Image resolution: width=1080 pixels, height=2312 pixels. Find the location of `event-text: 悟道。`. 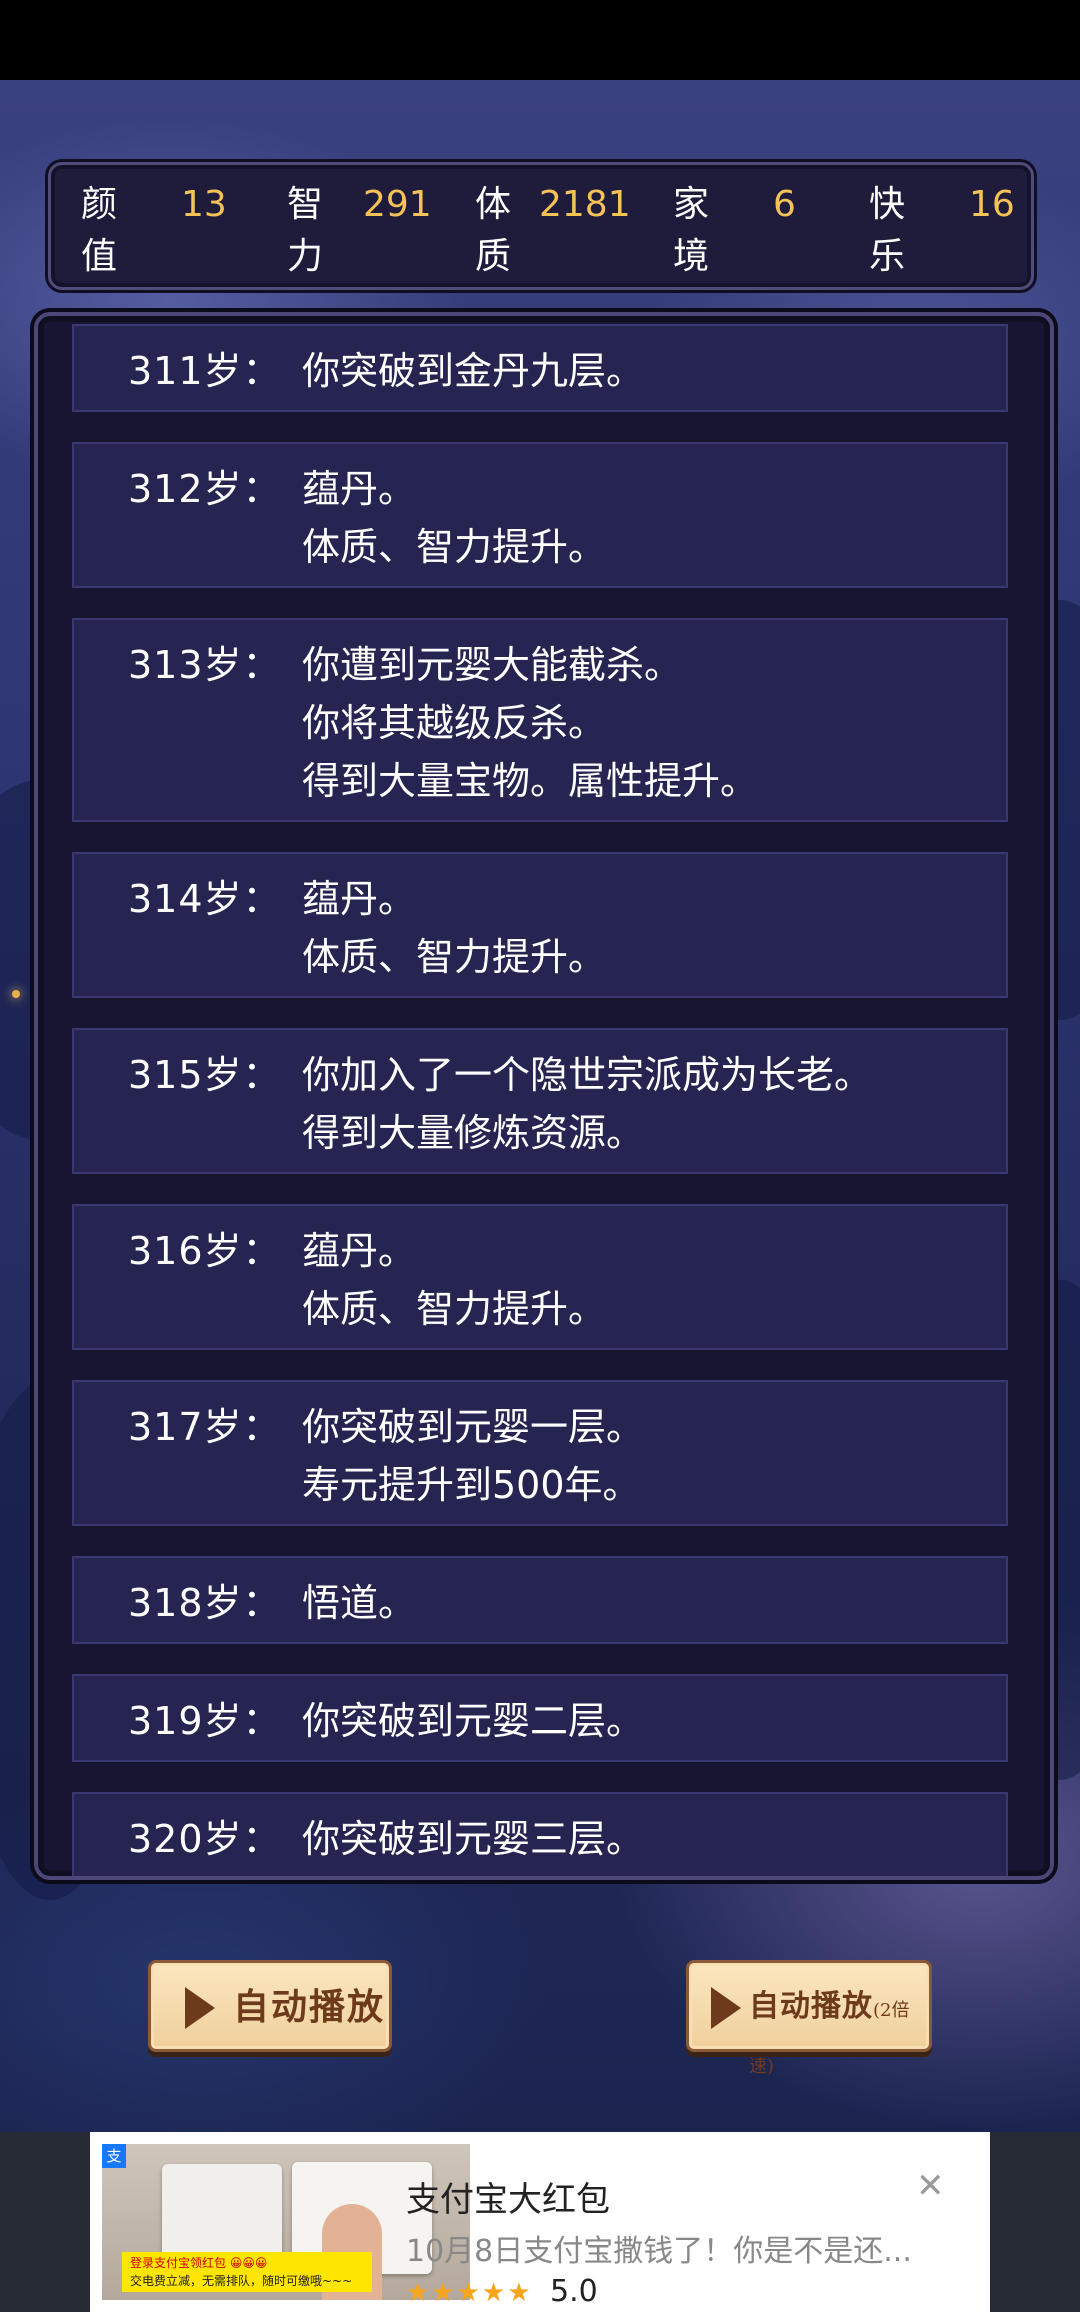

event-text: 悟道。 is located at coordinates (359, 1603).